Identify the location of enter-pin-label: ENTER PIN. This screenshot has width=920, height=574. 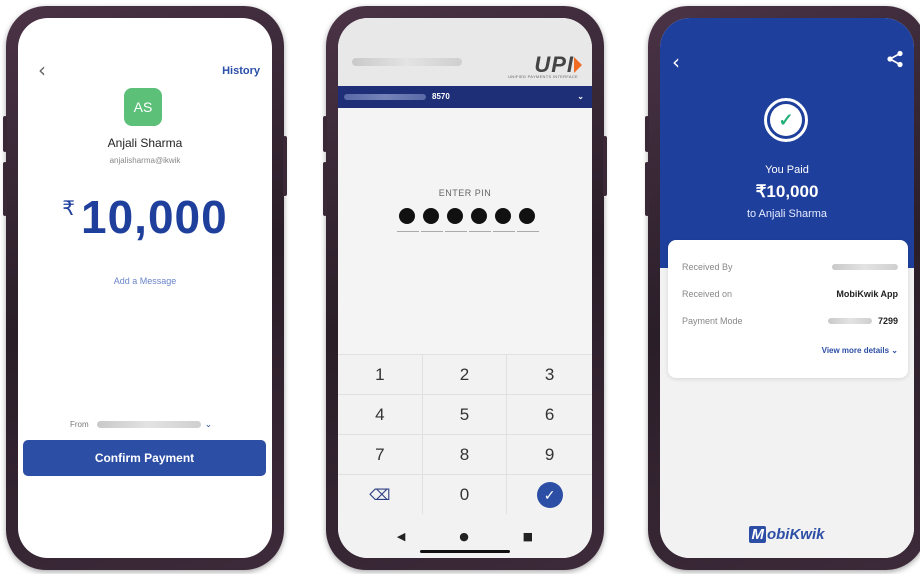
(465, 193).